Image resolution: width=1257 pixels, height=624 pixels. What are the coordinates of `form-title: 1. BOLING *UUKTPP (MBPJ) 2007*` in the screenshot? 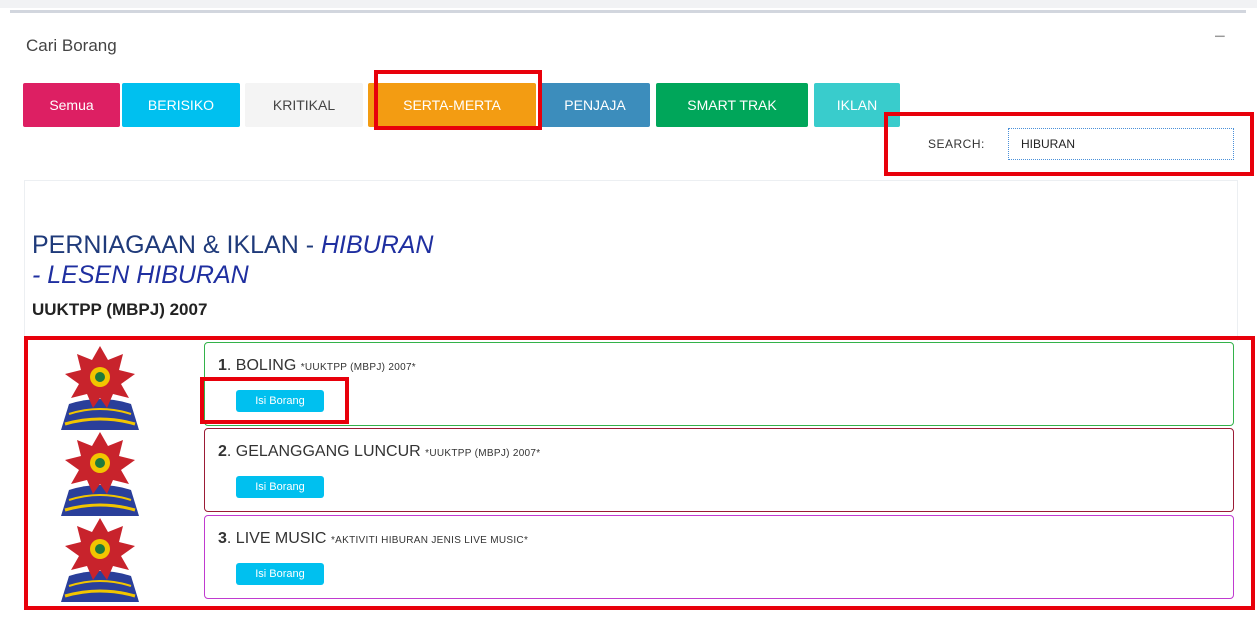 It's located at (317, 366).